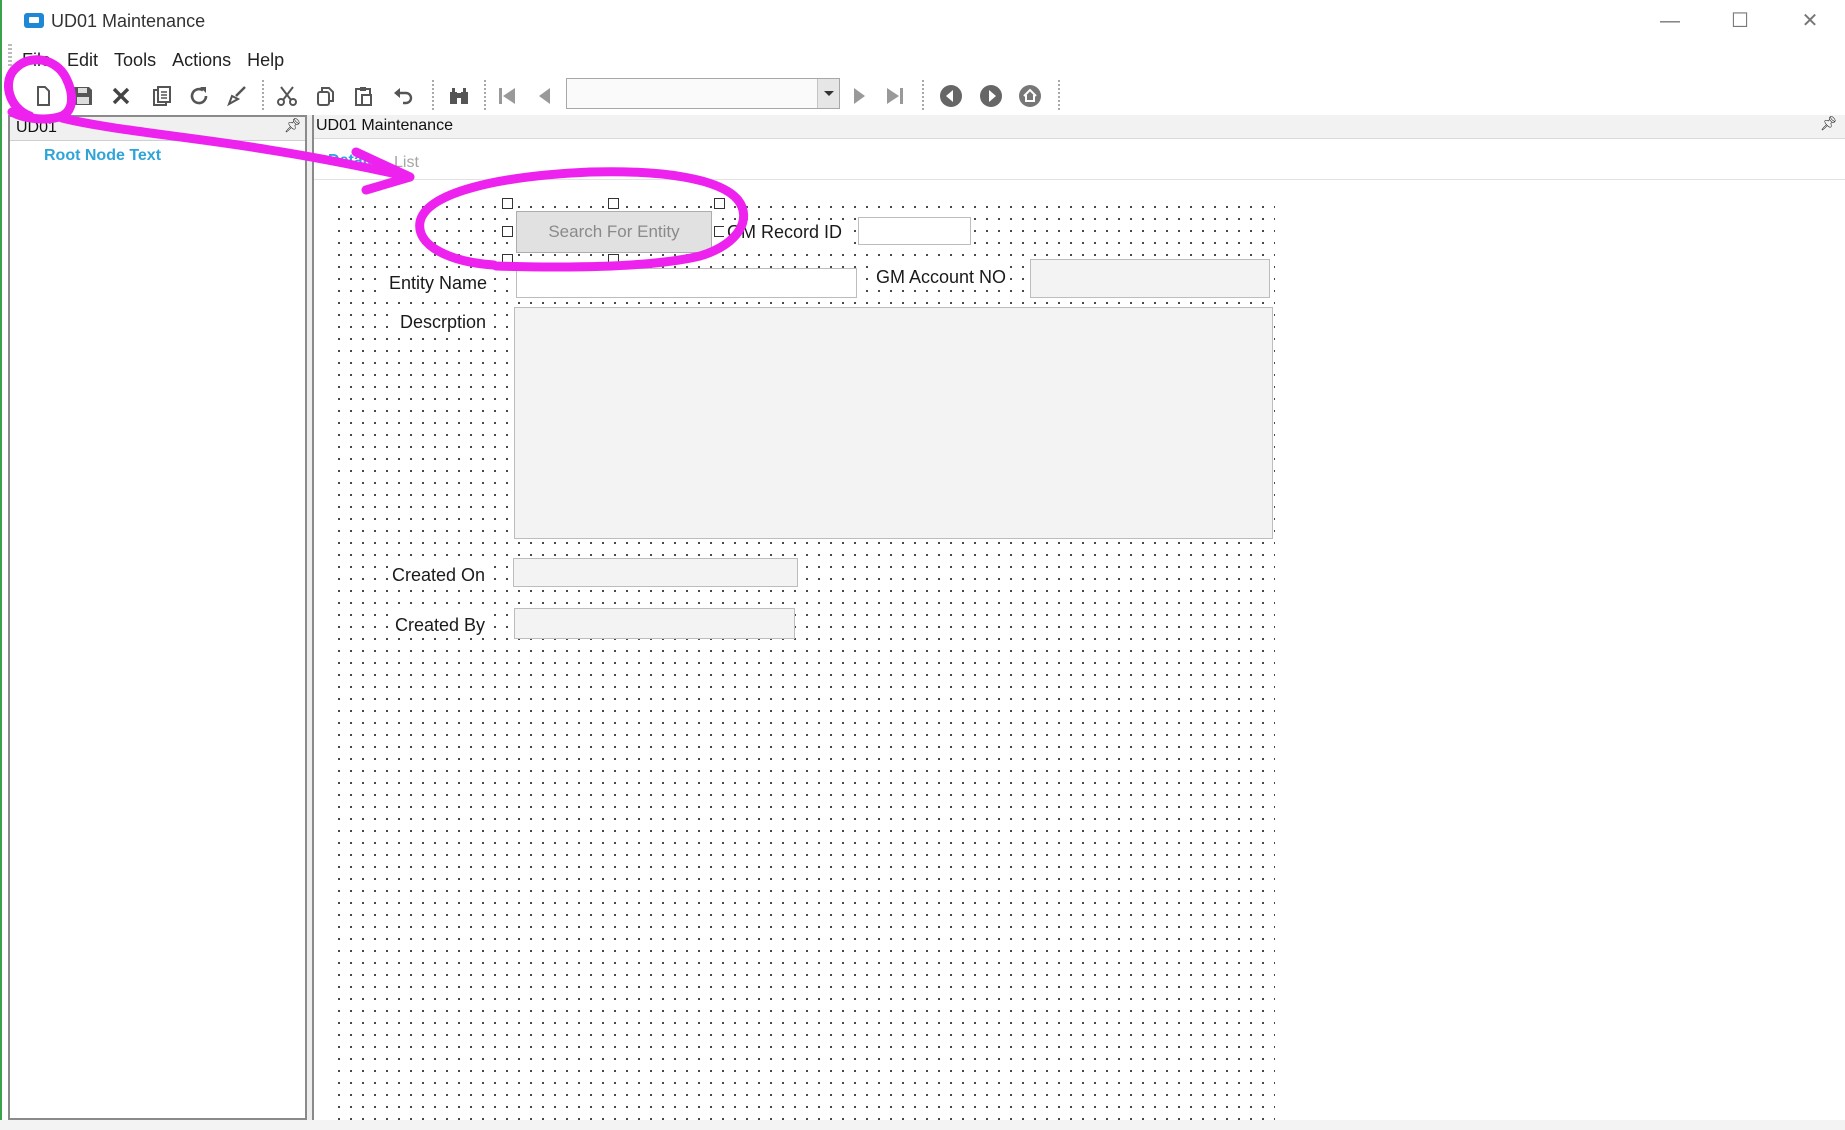  What do you see at coordinates (265, 60) in the screenshot?
I see `menu-help: Help` at bounding box center [265, 60].